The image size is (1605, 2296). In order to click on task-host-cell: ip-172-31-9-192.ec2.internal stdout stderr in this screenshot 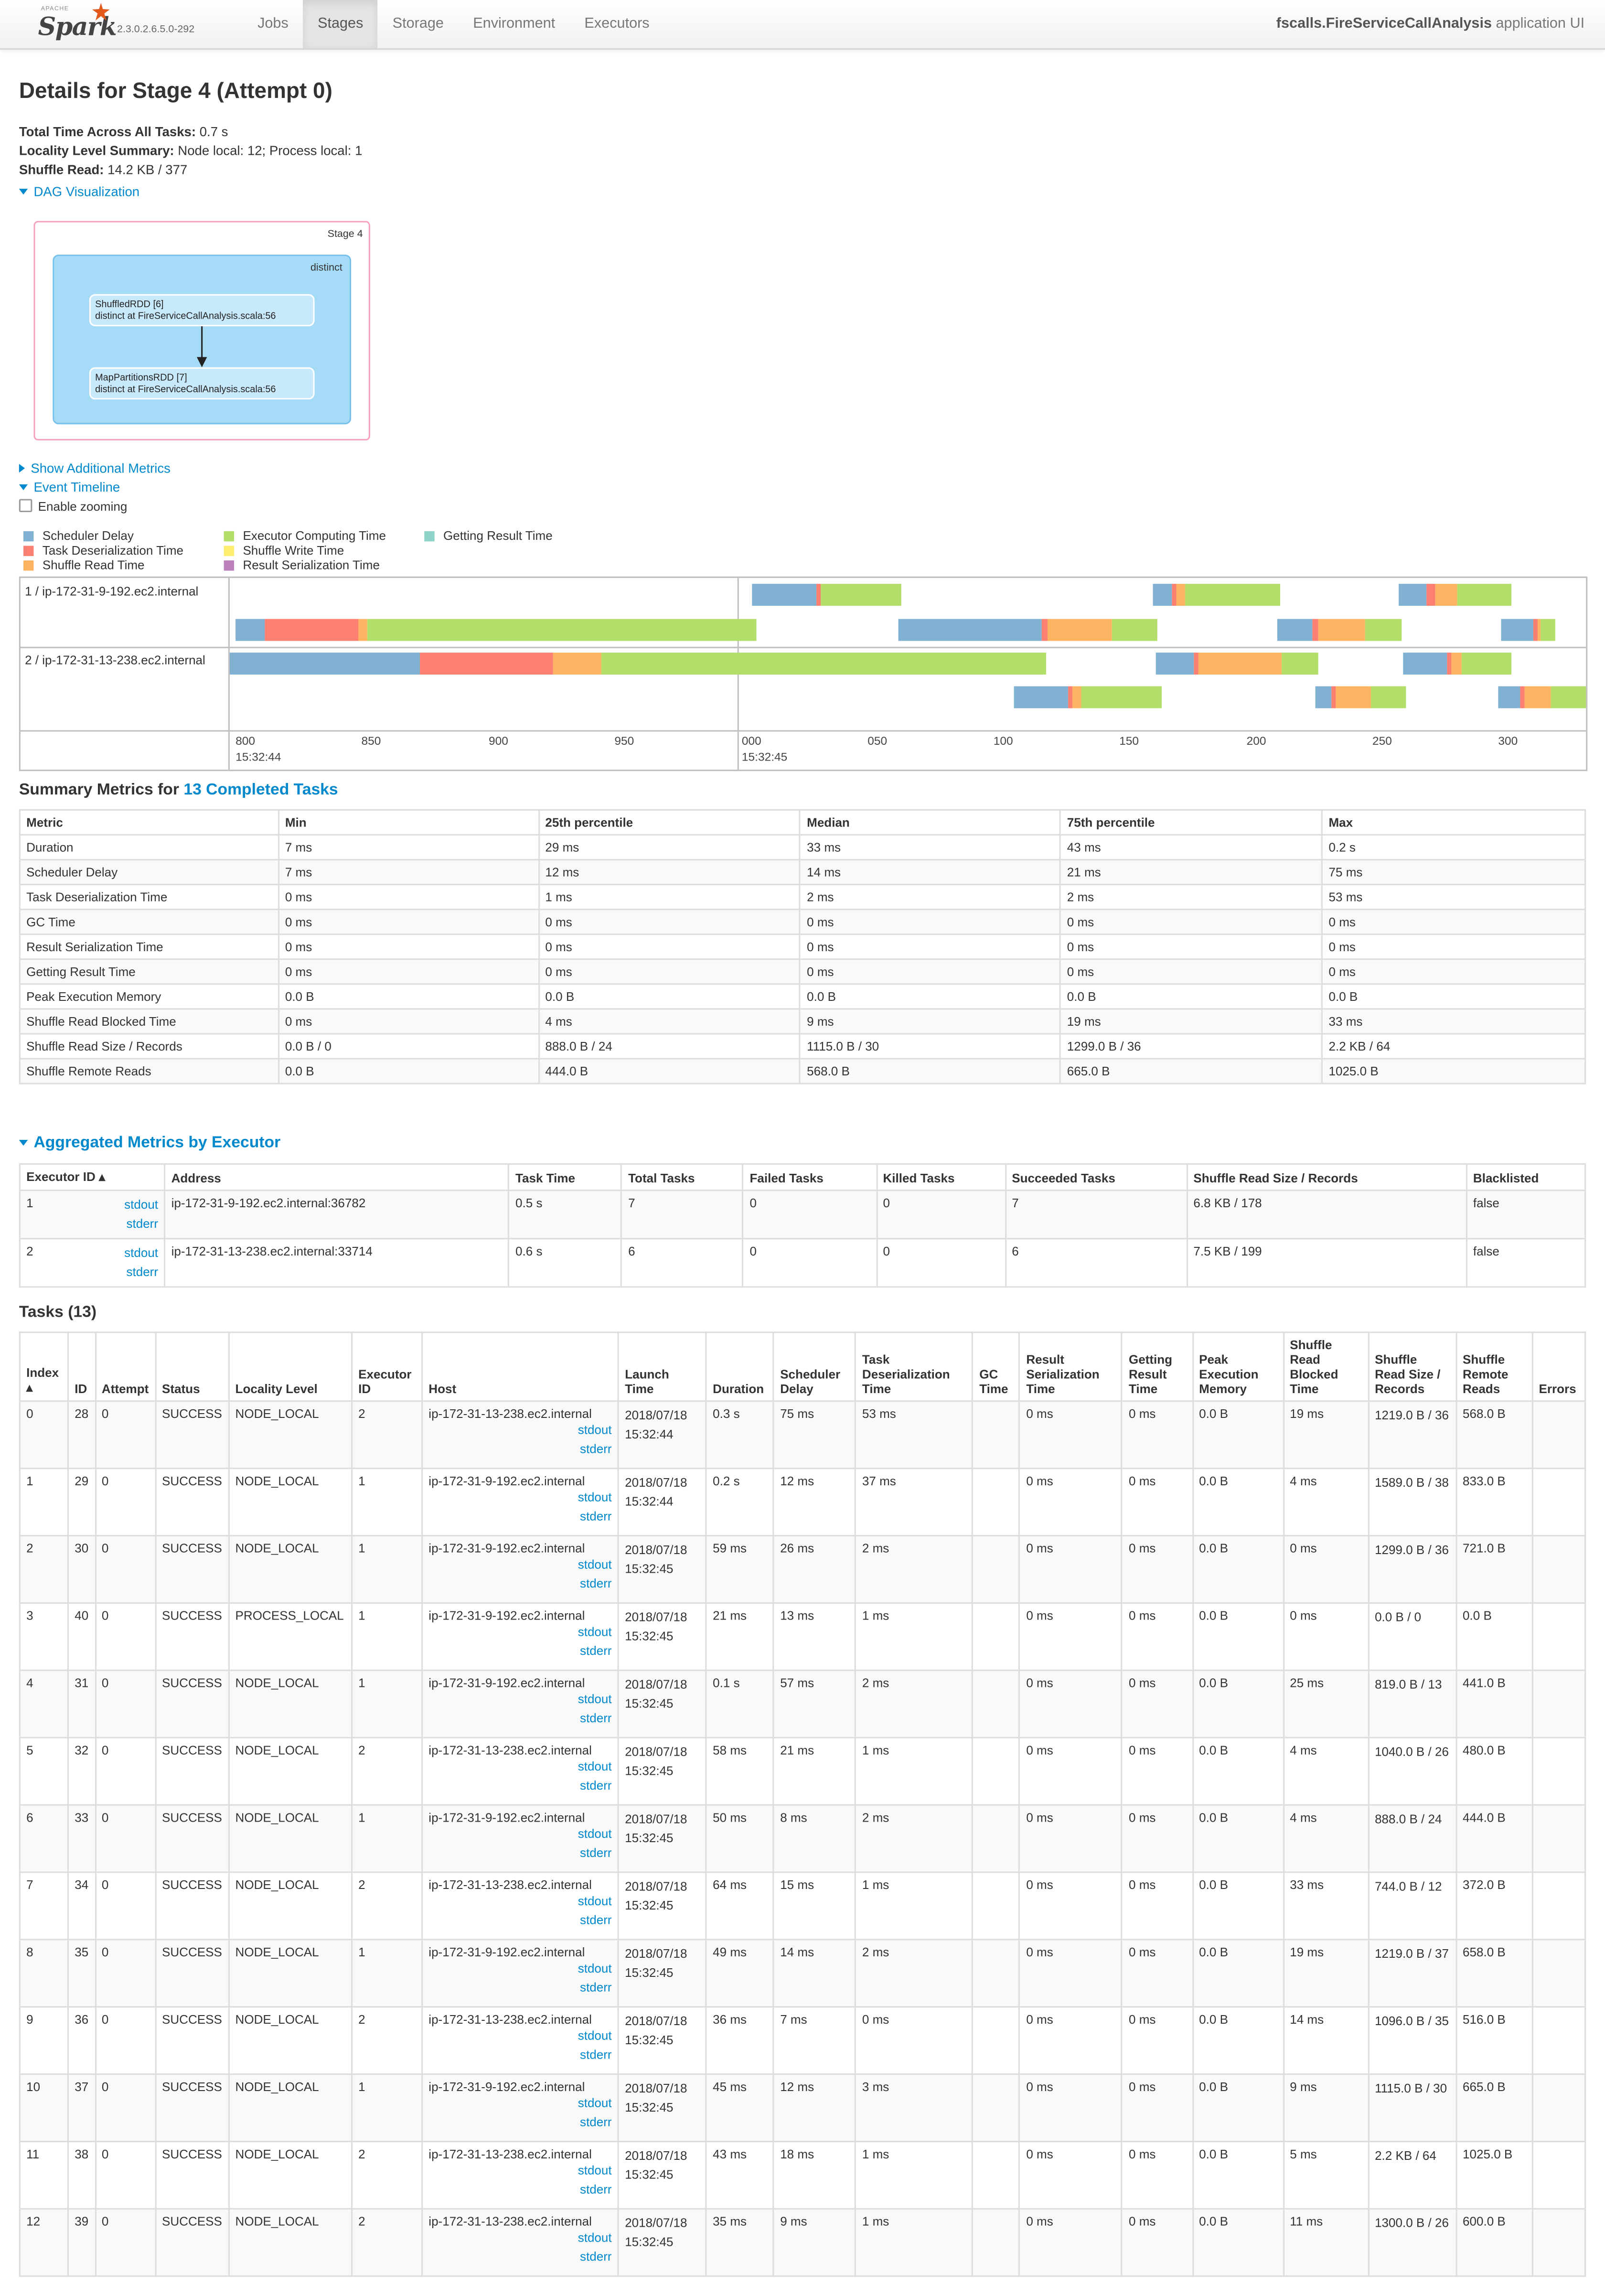, I will do `click(520, 2108)`.